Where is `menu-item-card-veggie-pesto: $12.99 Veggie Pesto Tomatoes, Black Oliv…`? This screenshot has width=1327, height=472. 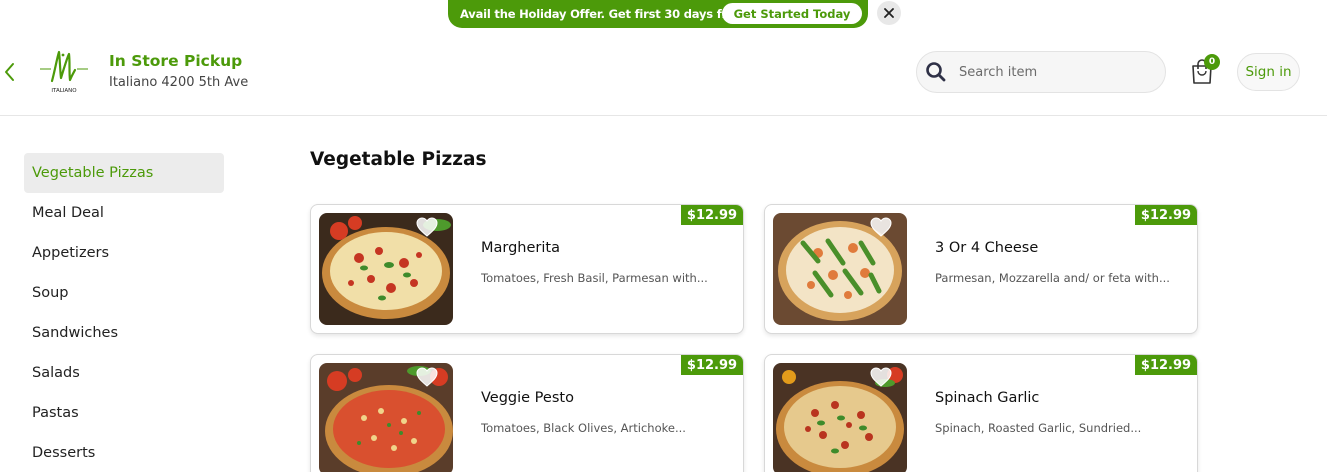
menu-item-card-veggie-pesto: $12.99 Veggie Pesto Tomatoes, Black Oliv… is located at coordinates (527, 413).